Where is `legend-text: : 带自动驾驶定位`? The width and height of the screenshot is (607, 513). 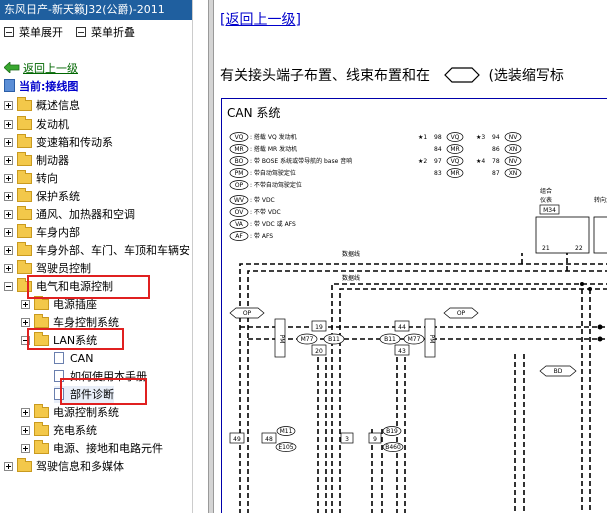
legend-text: : 带自动驾驶定位 is located at coordinates (273, 173).